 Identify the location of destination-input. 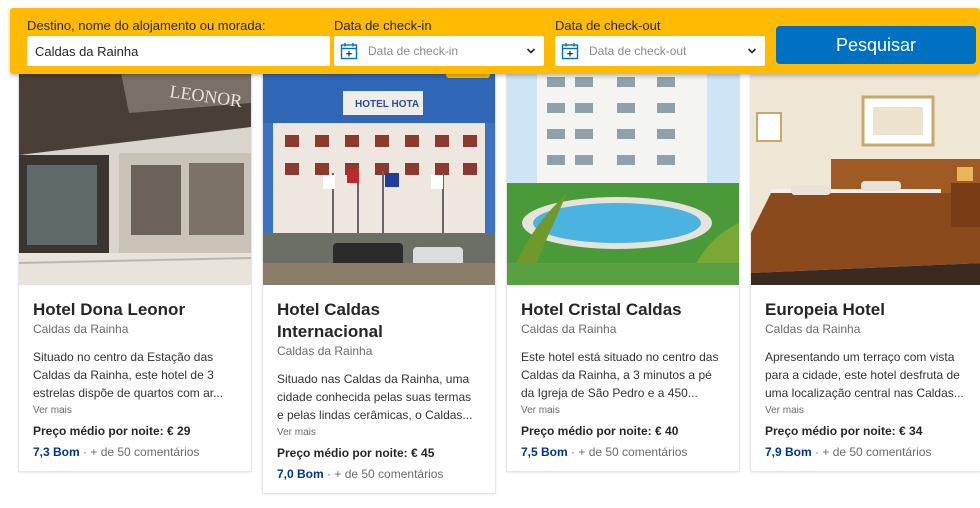
(178, 51).